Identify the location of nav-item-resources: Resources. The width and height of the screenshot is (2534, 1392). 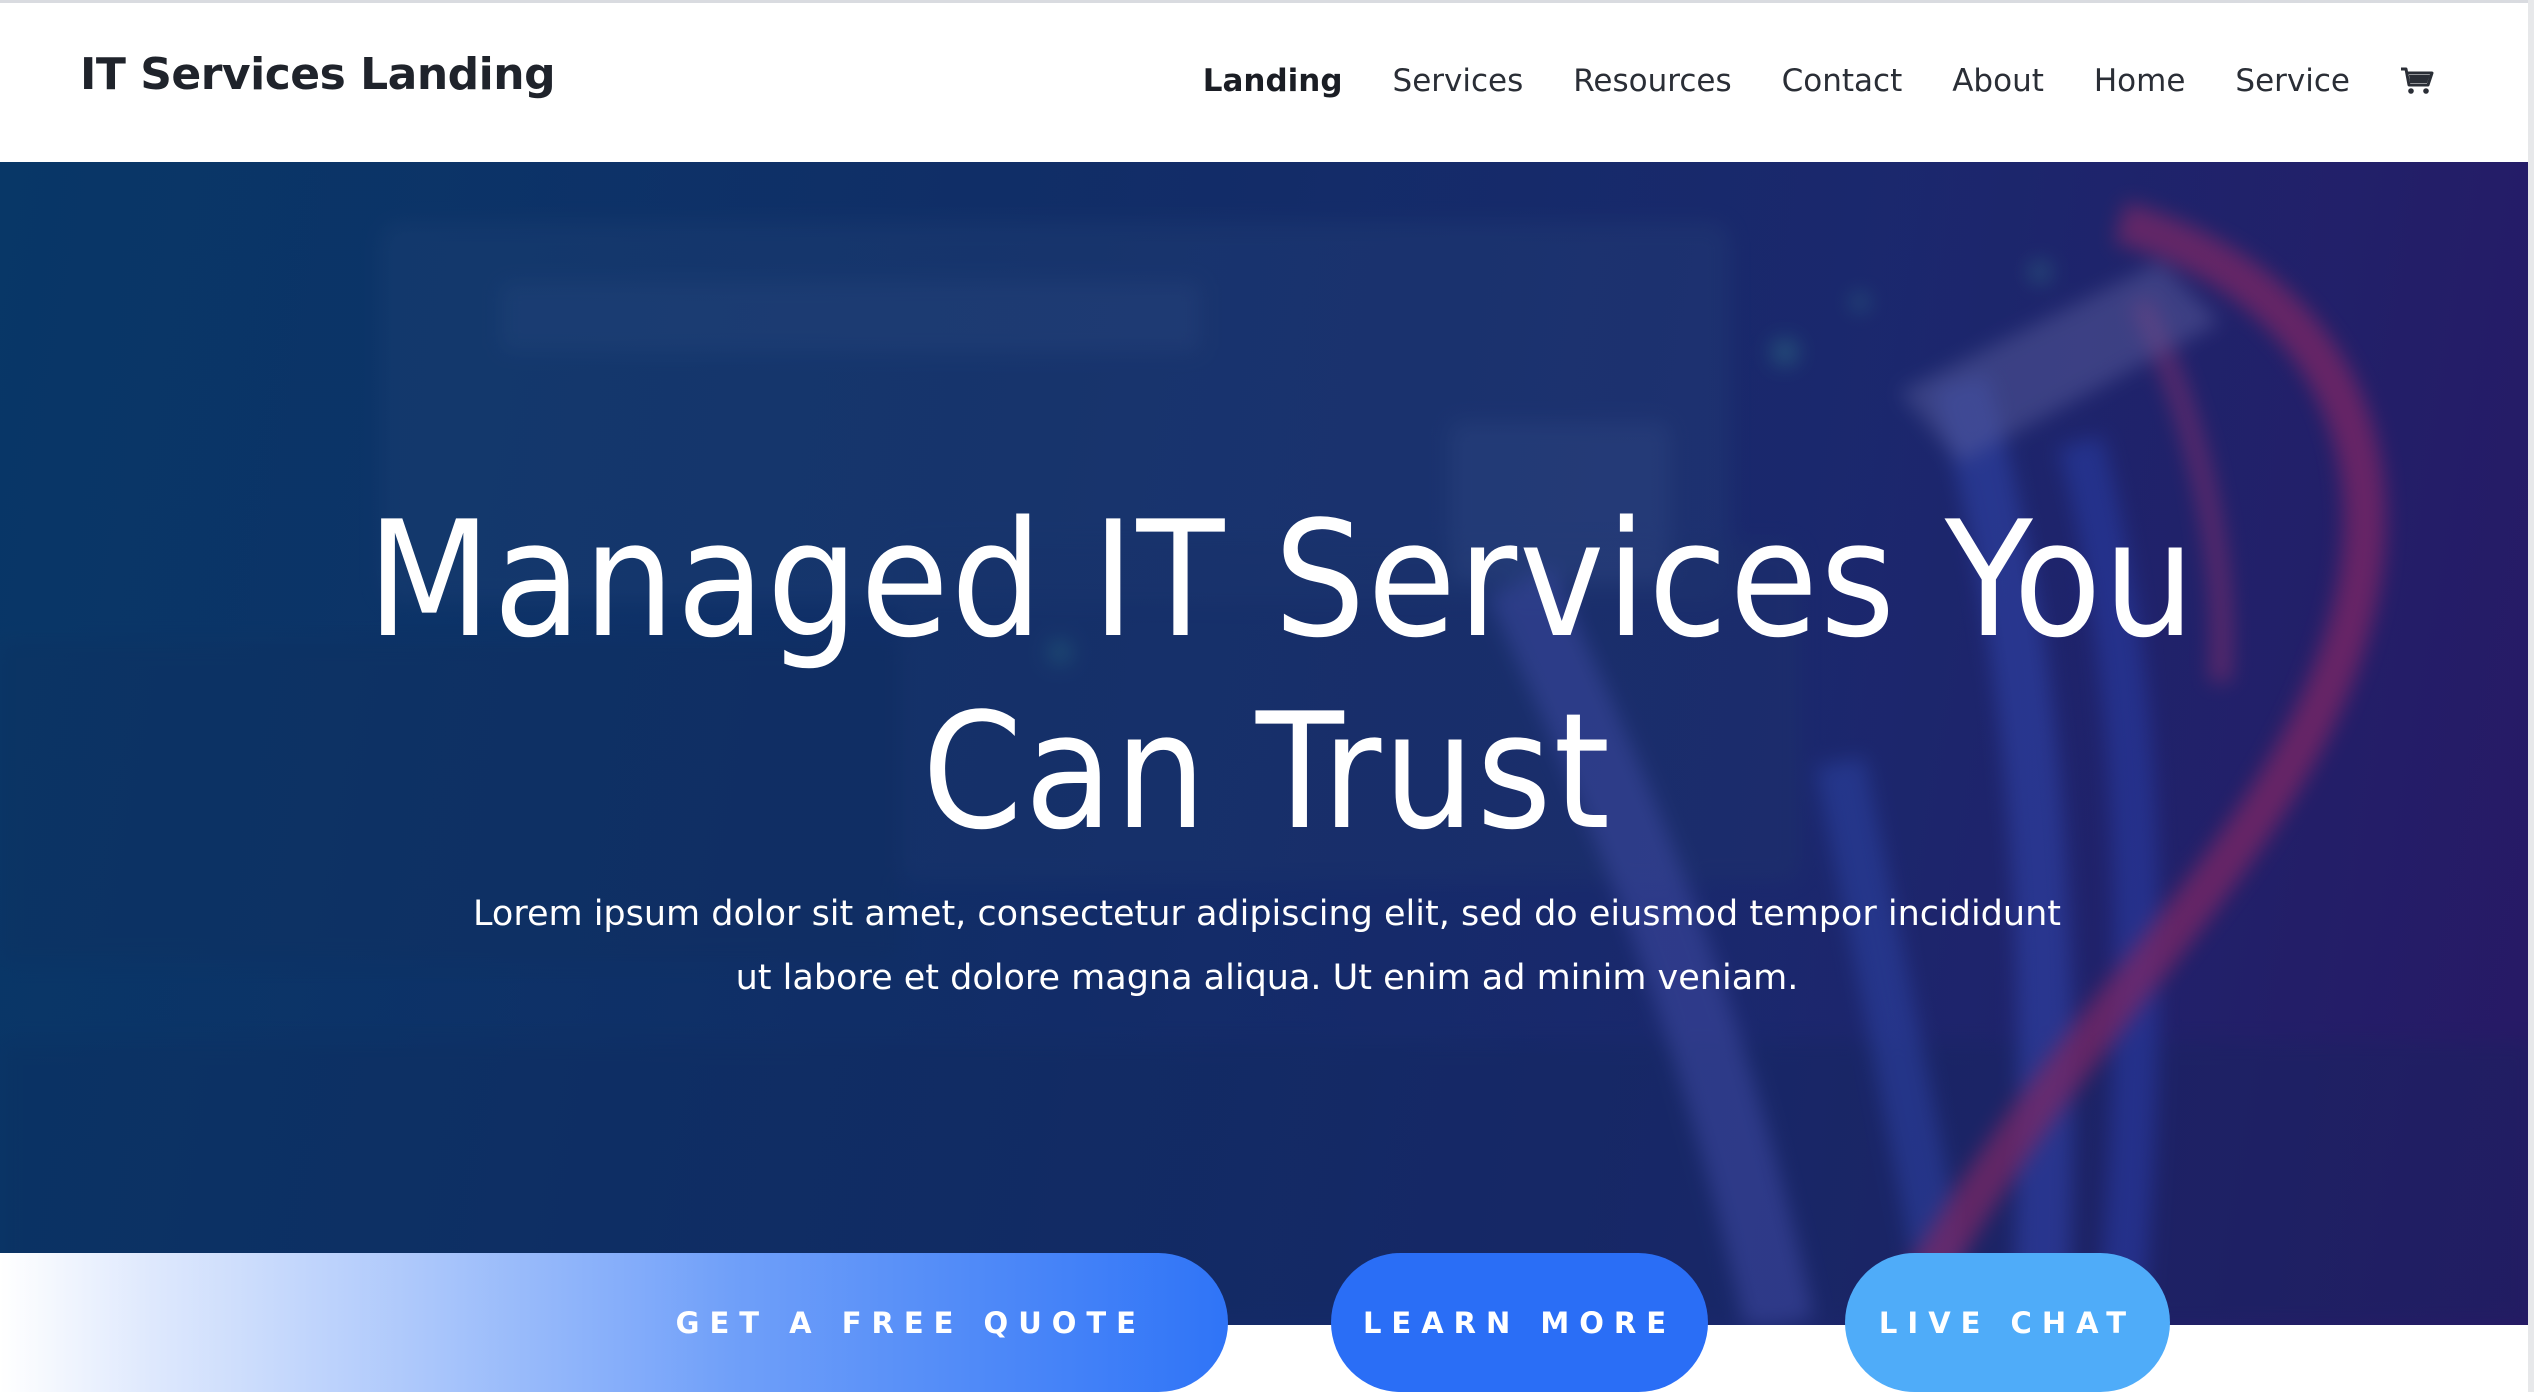
(1652, 81).